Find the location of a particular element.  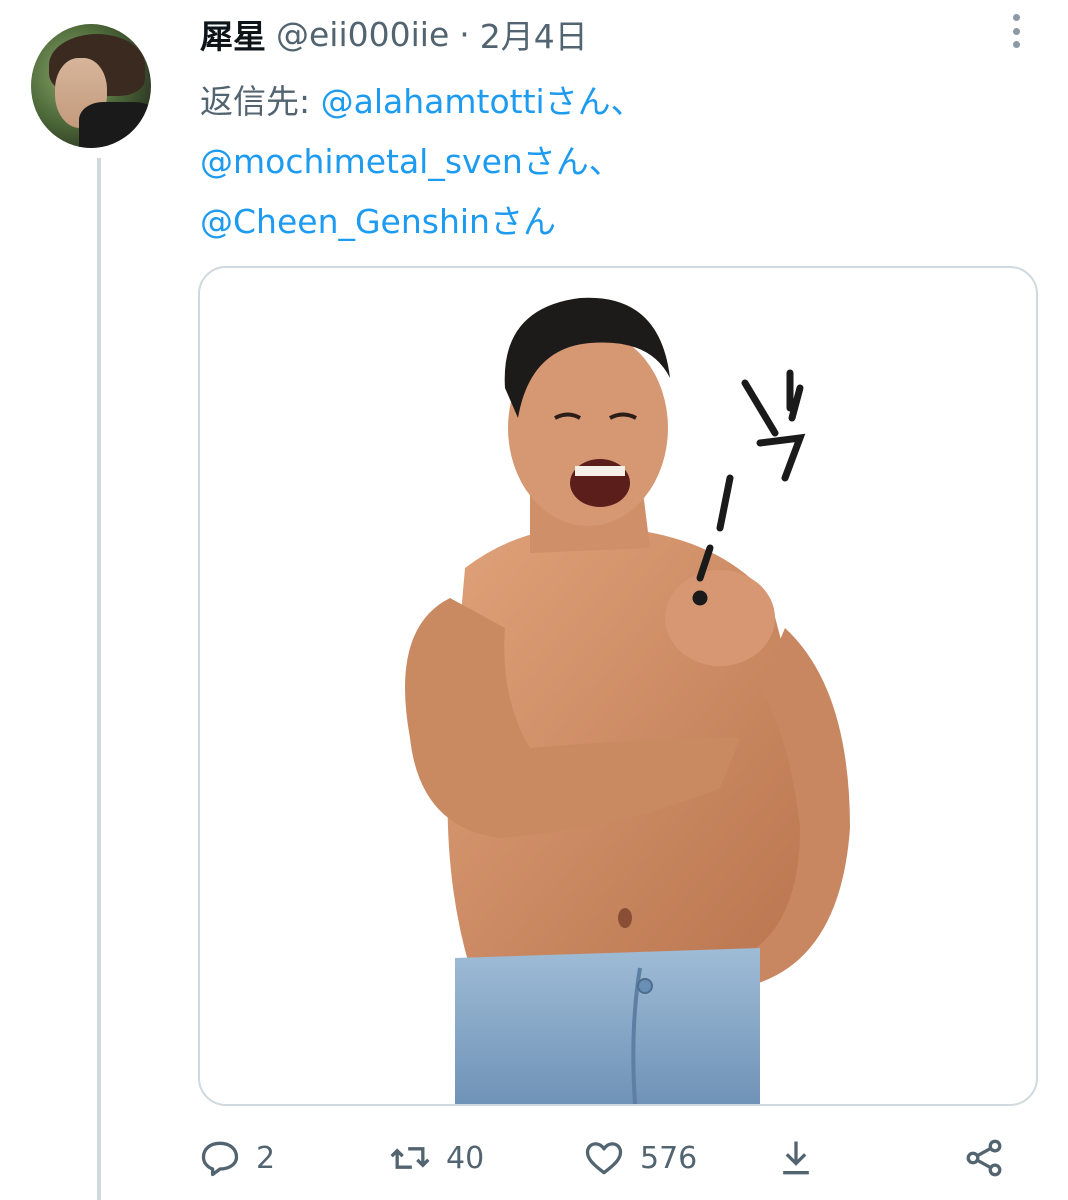

reply-count: 2 is located at coordinates (266, 1158).